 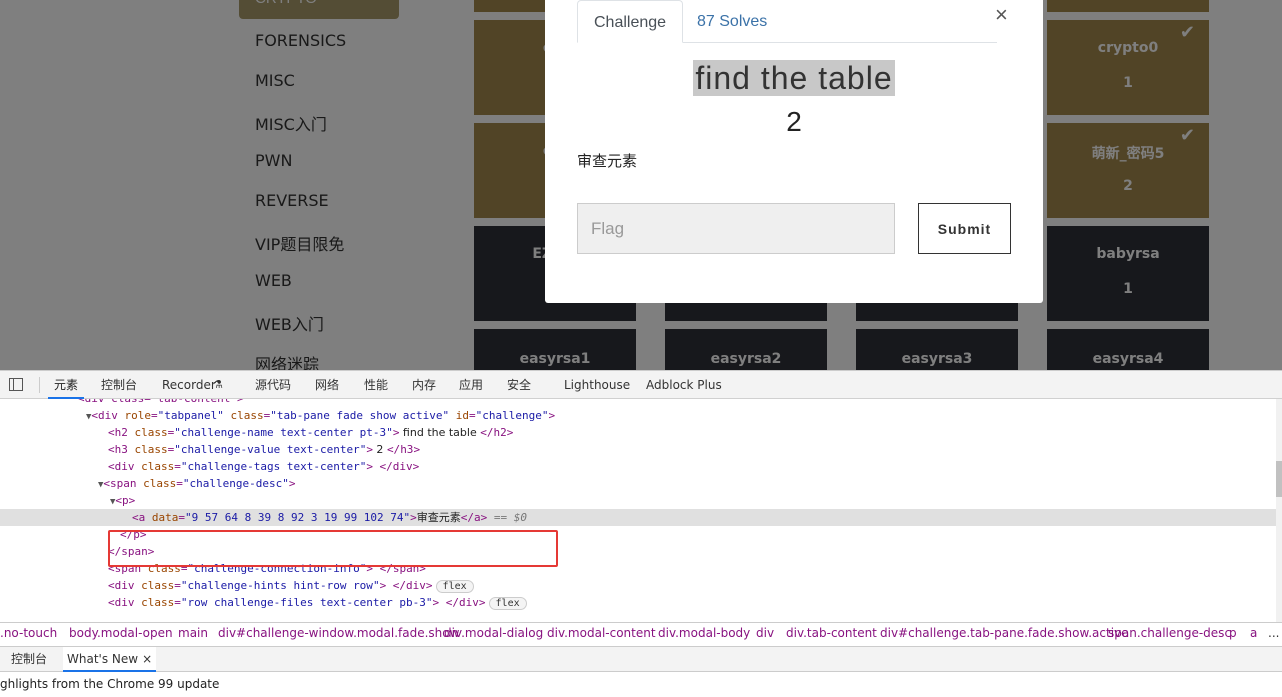 I want to click on challenge-description-link: 审查元素, so click(x=607, y=160).